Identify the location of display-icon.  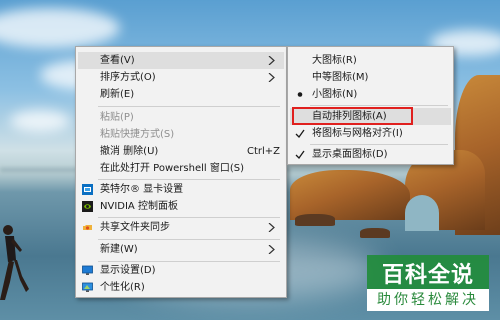
(87, 270).